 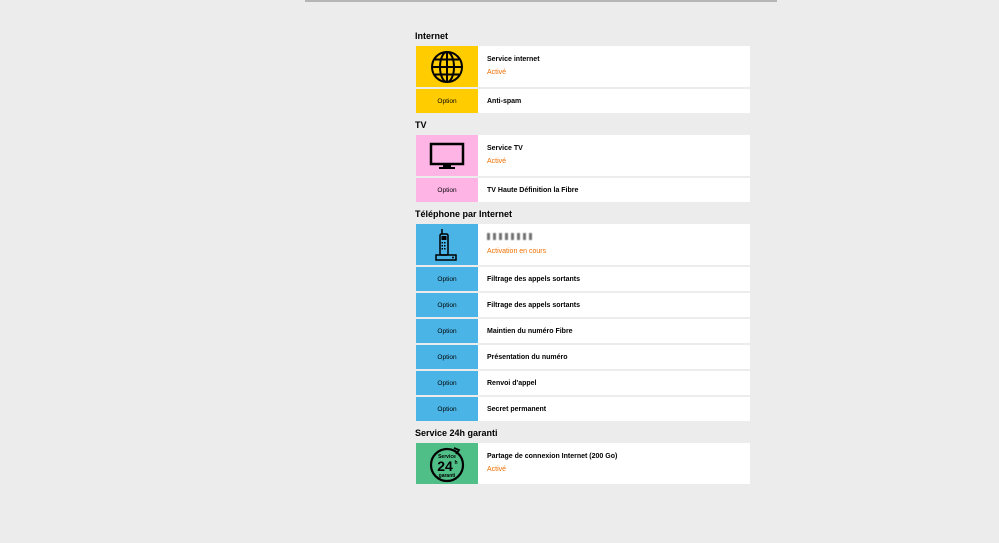 I want to click on service-name: Service internet, so click(x=513, y=59).